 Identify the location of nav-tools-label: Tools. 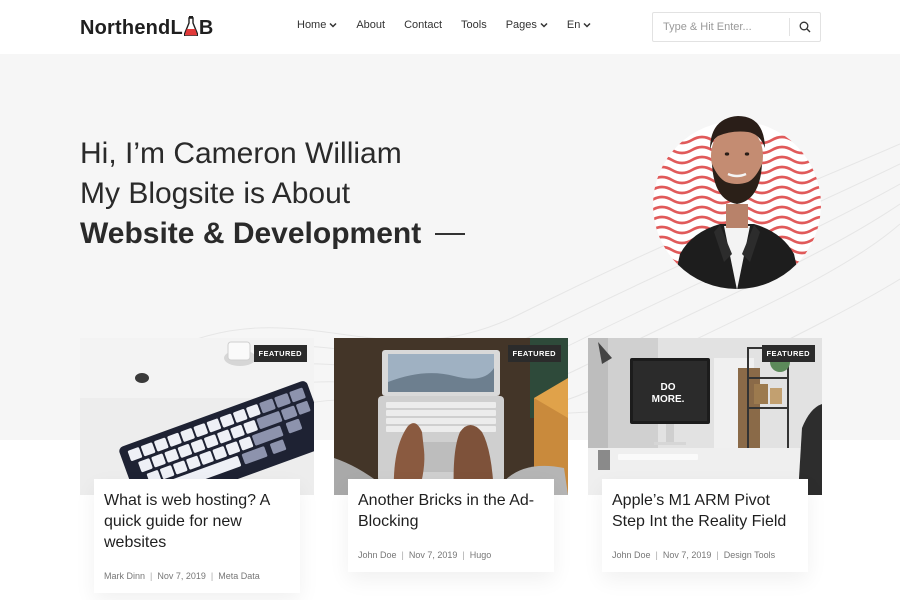
(474, 25).